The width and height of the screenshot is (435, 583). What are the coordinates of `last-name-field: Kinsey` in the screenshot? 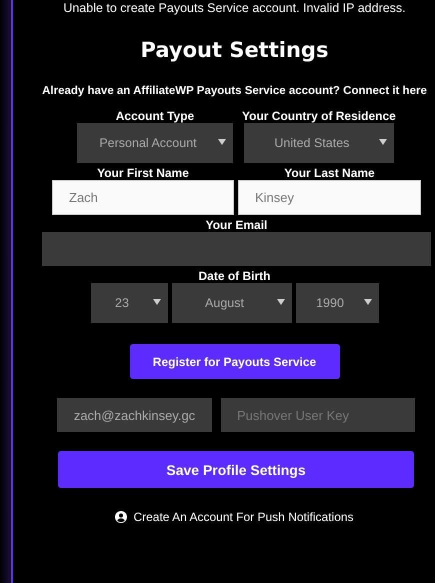 It's located at (329, 197).